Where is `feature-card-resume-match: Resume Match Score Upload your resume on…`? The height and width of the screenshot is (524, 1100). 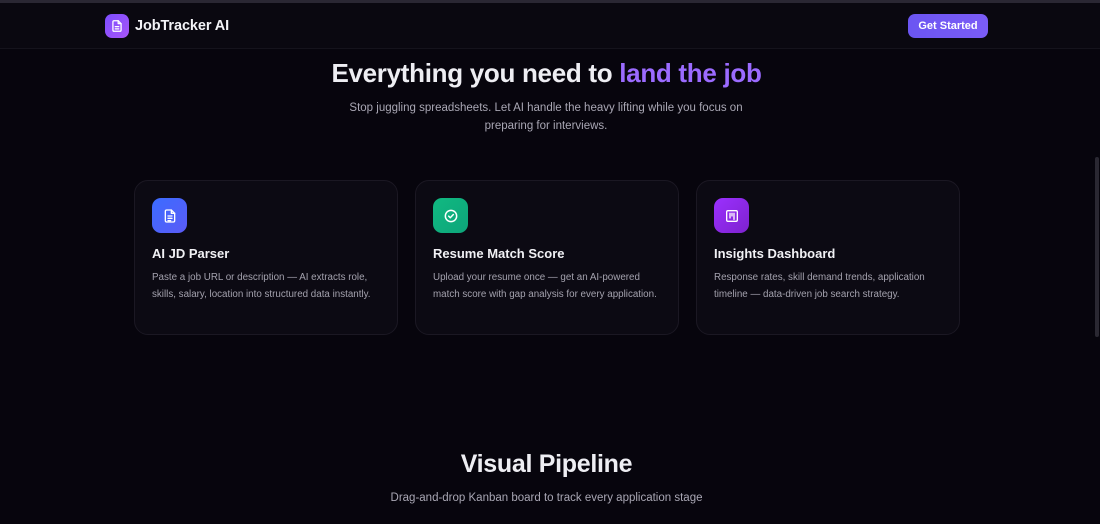
feature-card-resume-match: Resume Match Score Upload your resume on… is located at coordinates (547, 257).